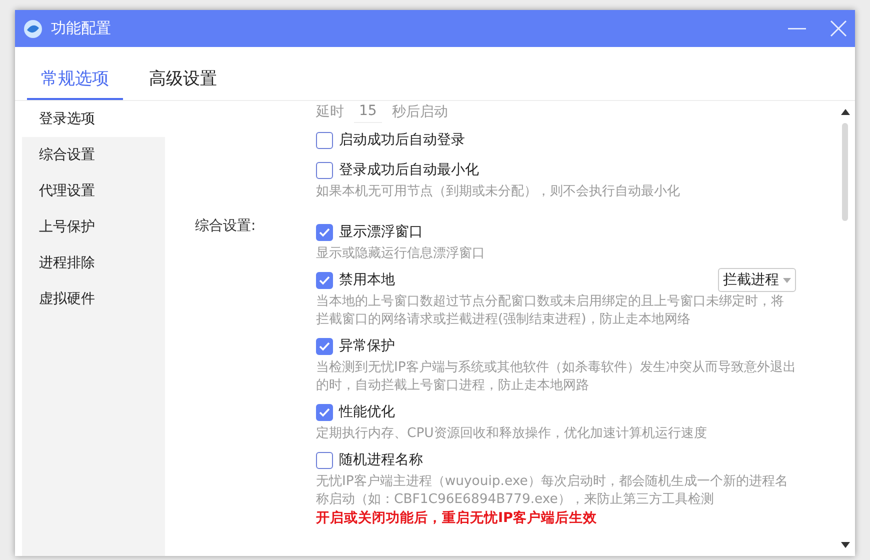 The width and height of the screenshot is (870, 560). I want to click on option-label: 启动成功后自动登录, so click(402, 140).